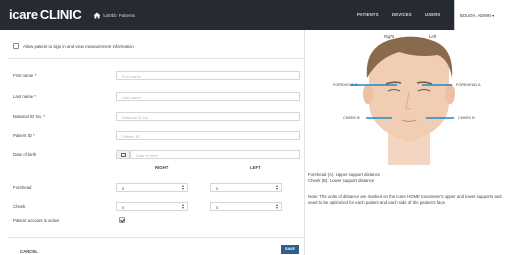 The image size is (510, 255). I want to click on forehead-right-value: 0, so click(123, 188).